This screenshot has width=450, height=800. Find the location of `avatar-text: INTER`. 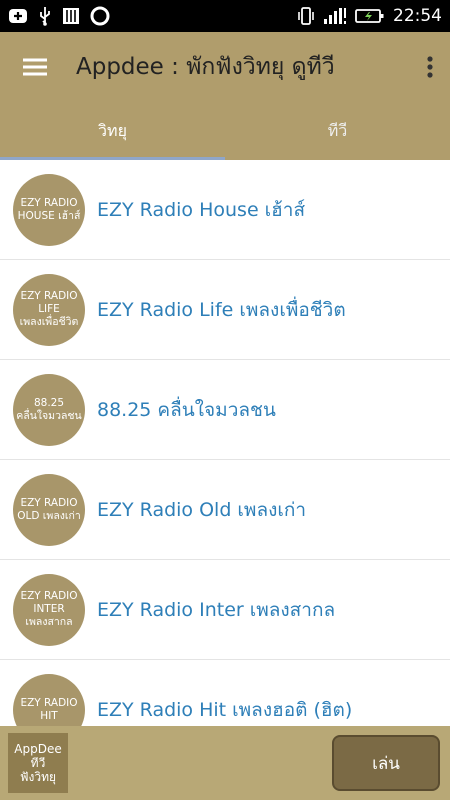

avatar-text: INTER is located at coordinates (49, 609).